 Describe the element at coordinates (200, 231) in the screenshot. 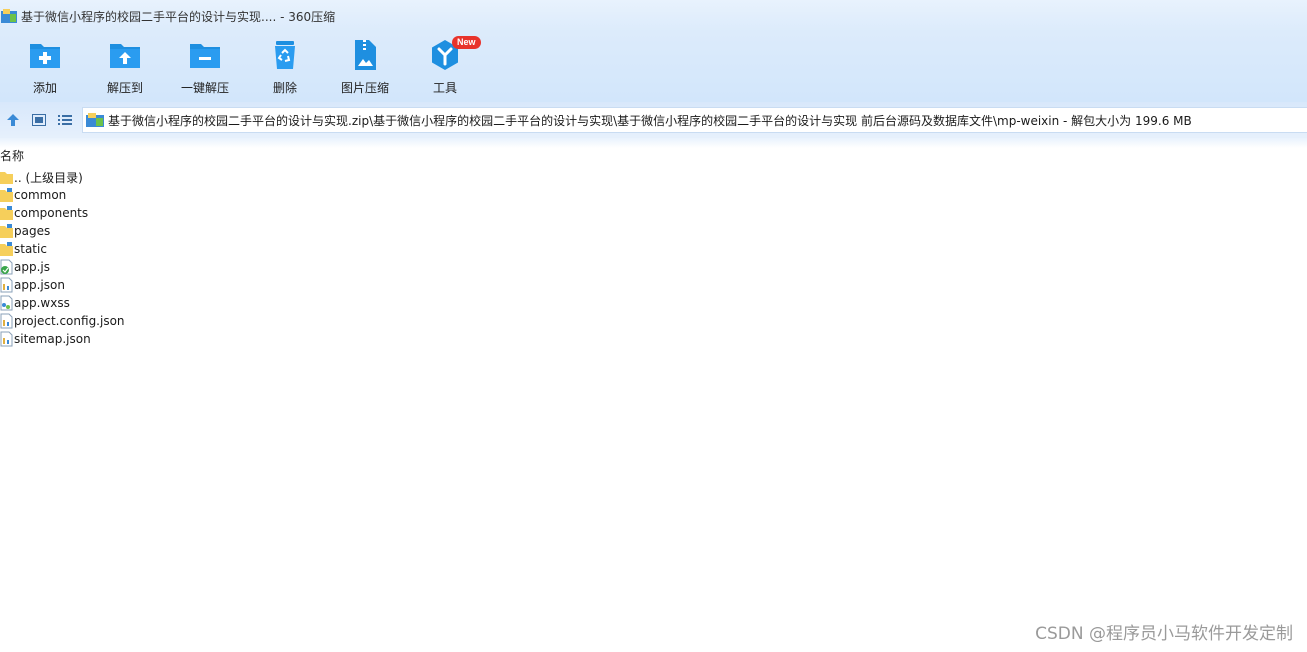

I see `list-item: pages` at that location.